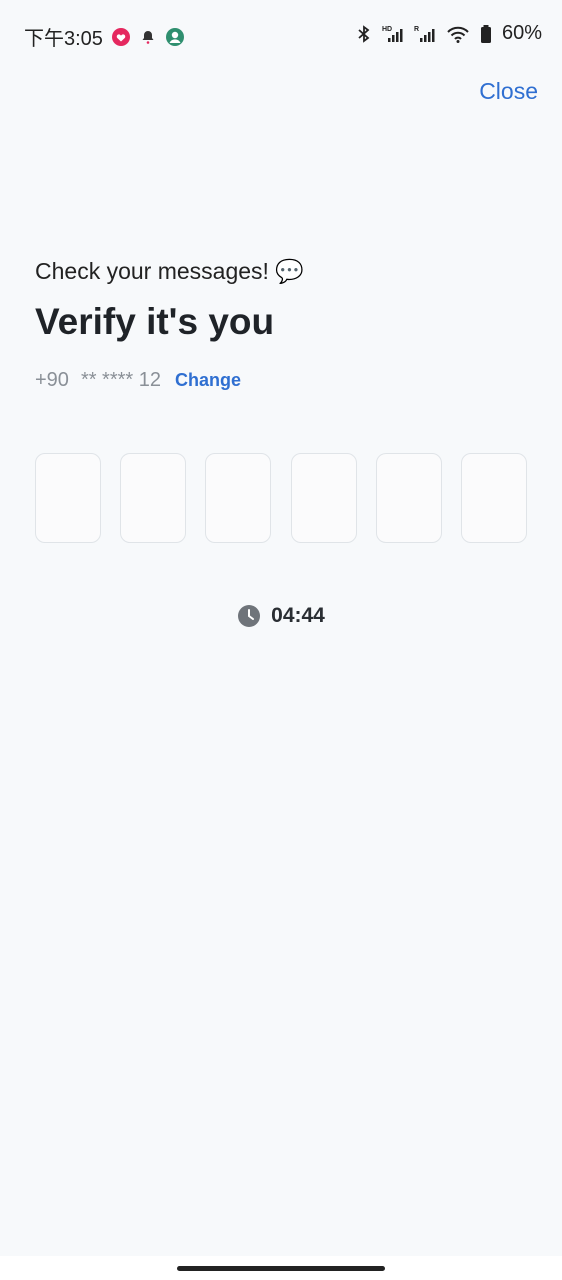 The height and width of the screenshot is (1280, 562). I want to click on countdown-timer: 04:44, so click(281, 616).